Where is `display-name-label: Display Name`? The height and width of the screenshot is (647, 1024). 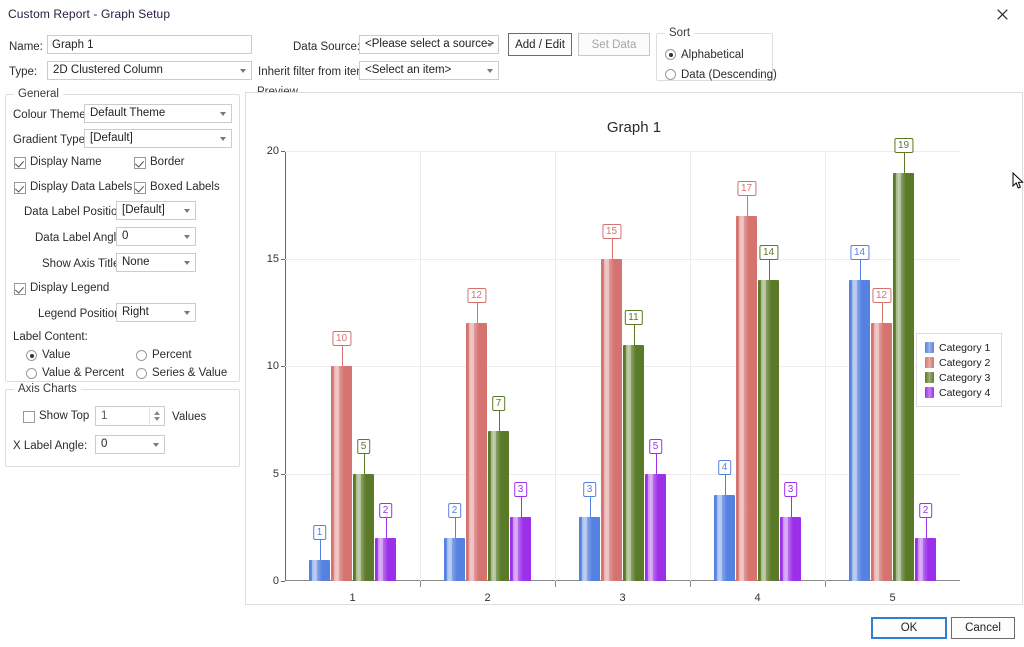
display-name-label: Display Name is located at coordinates (66, 162).